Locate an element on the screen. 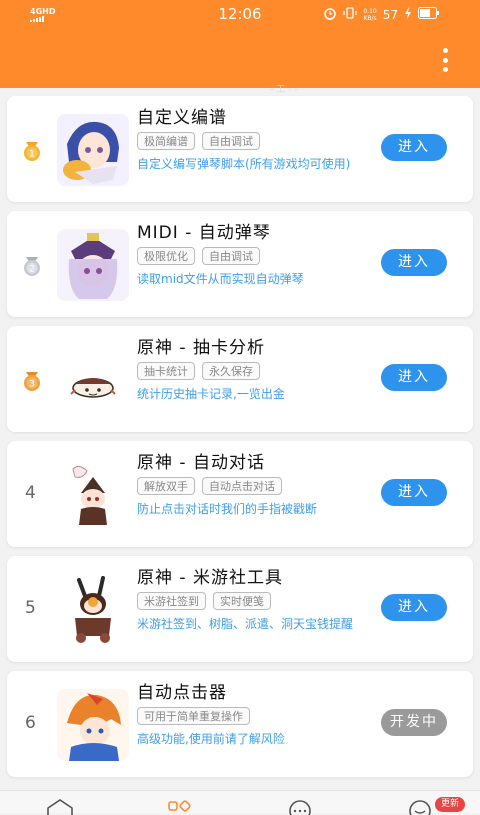  item-tags: 极简编谱 自由调试 is located at coordinates (198, 141).